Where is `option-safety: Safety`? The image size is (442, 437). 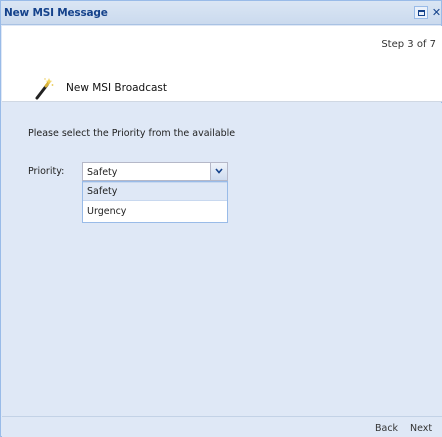
option-safety: Safety is located at coordinates (155, 191).